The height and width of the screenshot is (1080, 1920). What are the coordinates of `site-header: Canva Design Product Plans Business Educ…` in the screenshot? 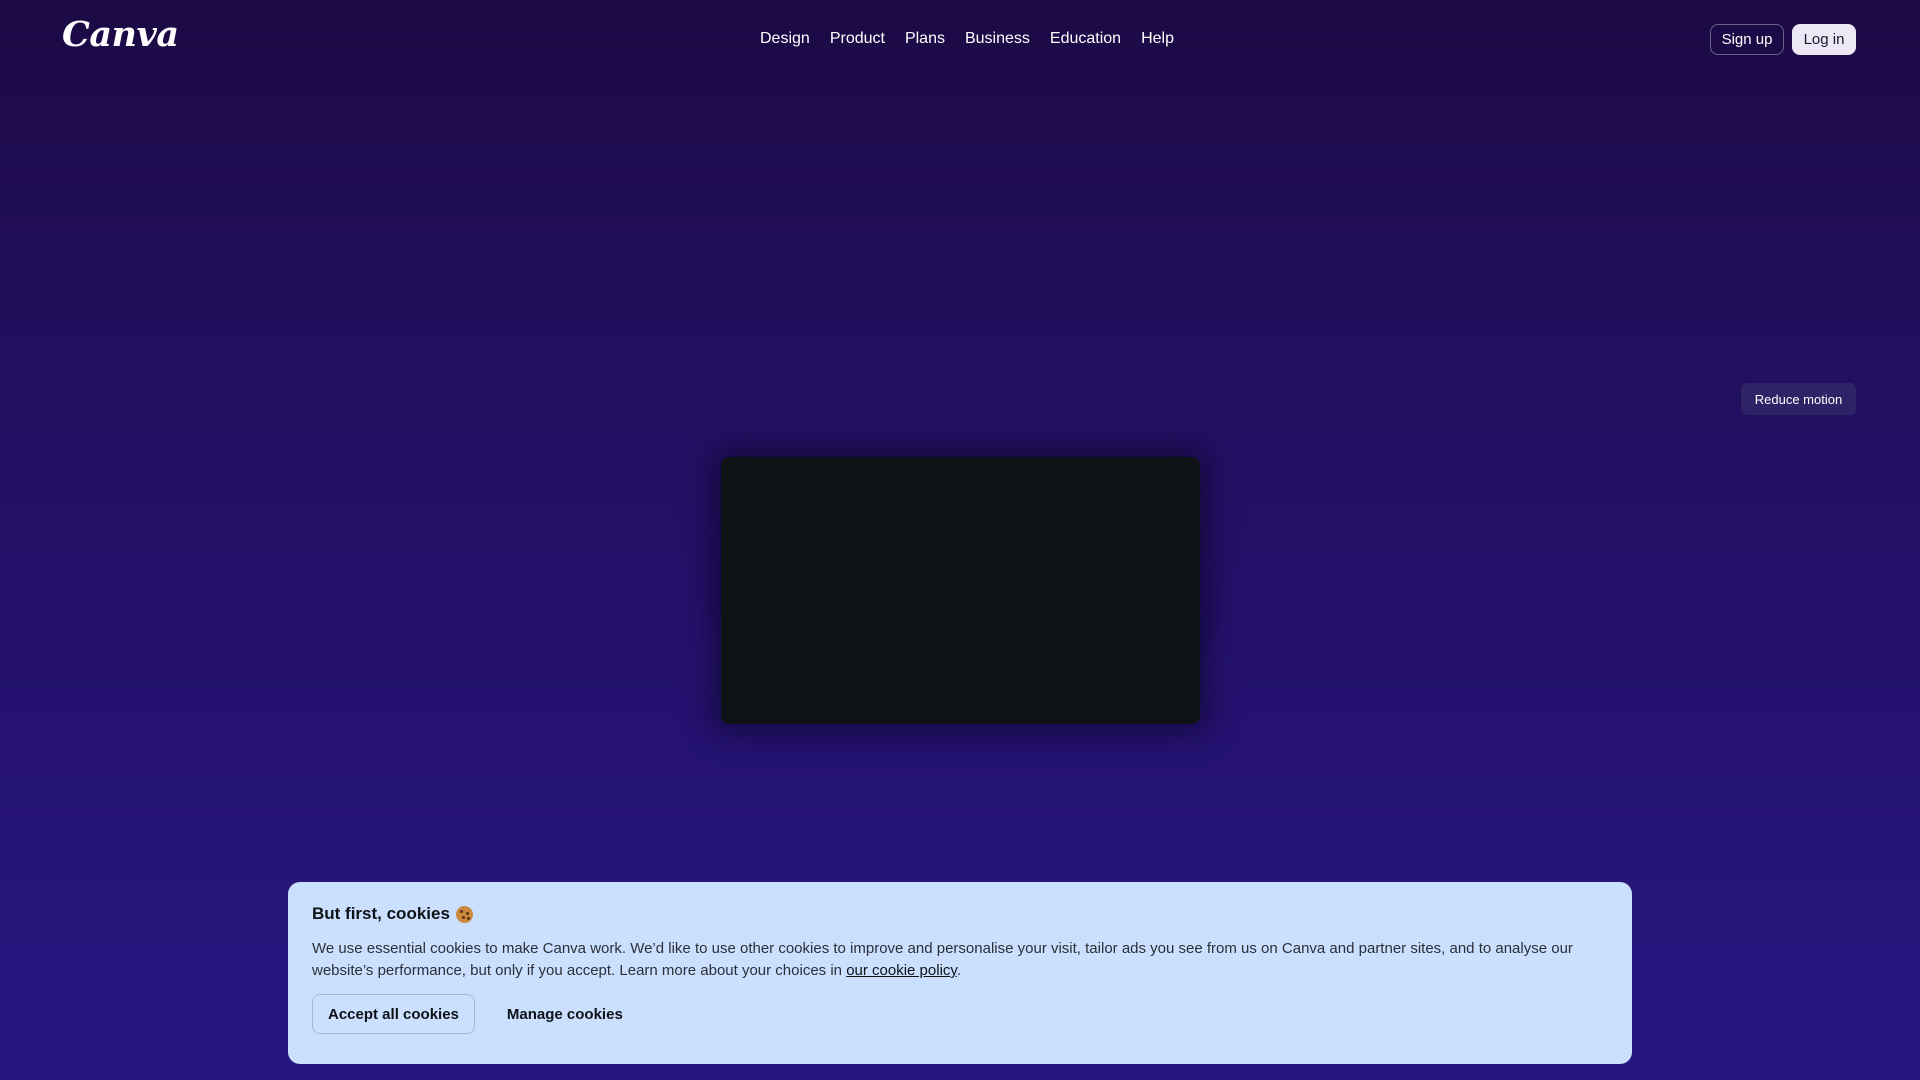 It's located at (960, 40).